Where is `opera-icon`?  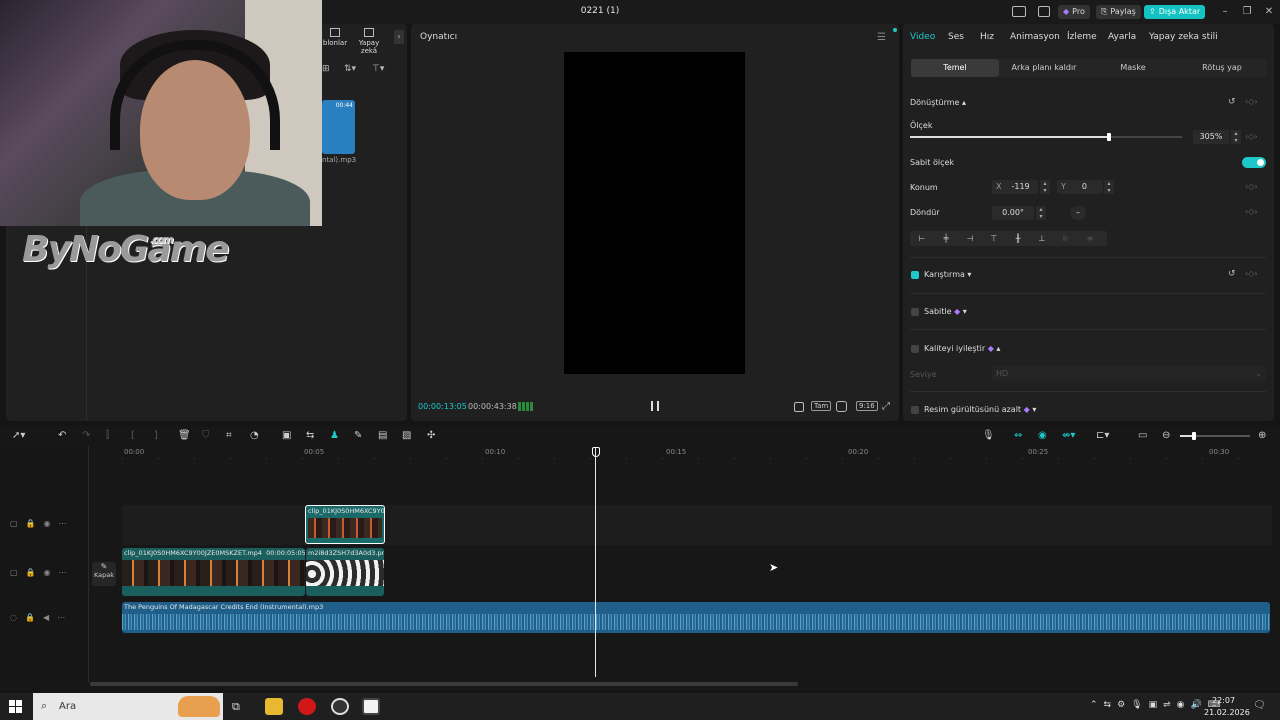
opera-icon is located at coordinates (307, 706).